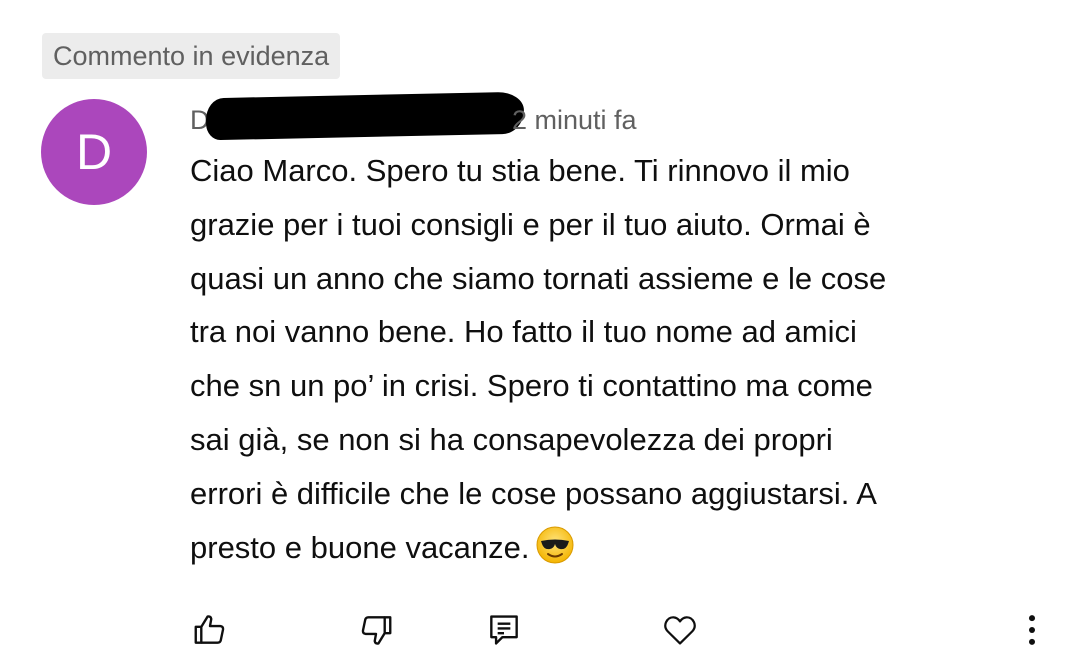 The height and width of the screenshot is (654, 1080). Describe the element at coordinates (365, 116) in the screenshot. I see `redaction-scribble` at that location.